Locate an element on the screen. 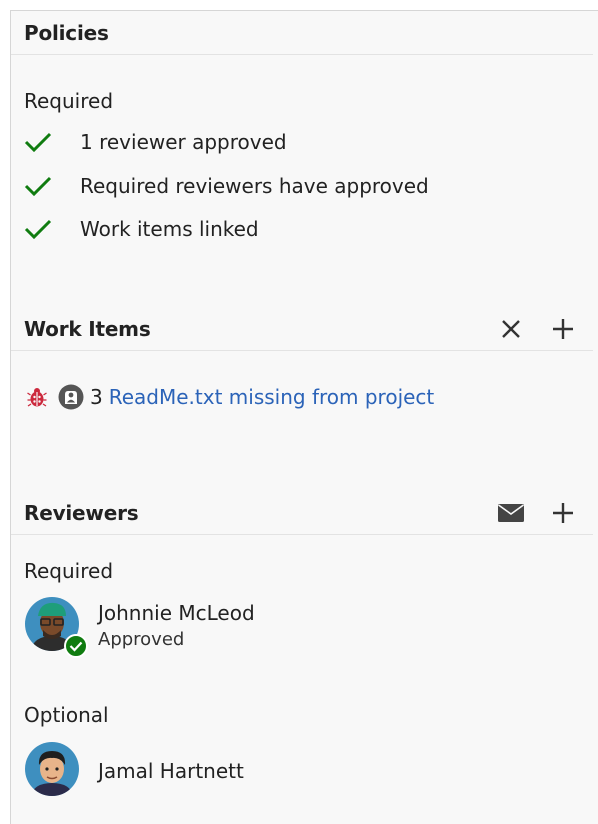  policies-required-label: Required is located at coordinates (69, 101).